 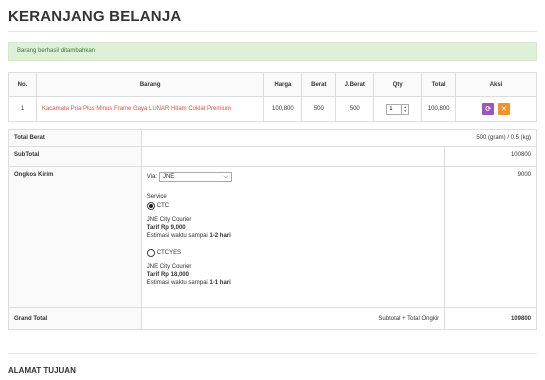 What do you see at coordinates (355, 109) in the screenshot?
I see `row-total-weight: 500` at bounding box center [355, 109].